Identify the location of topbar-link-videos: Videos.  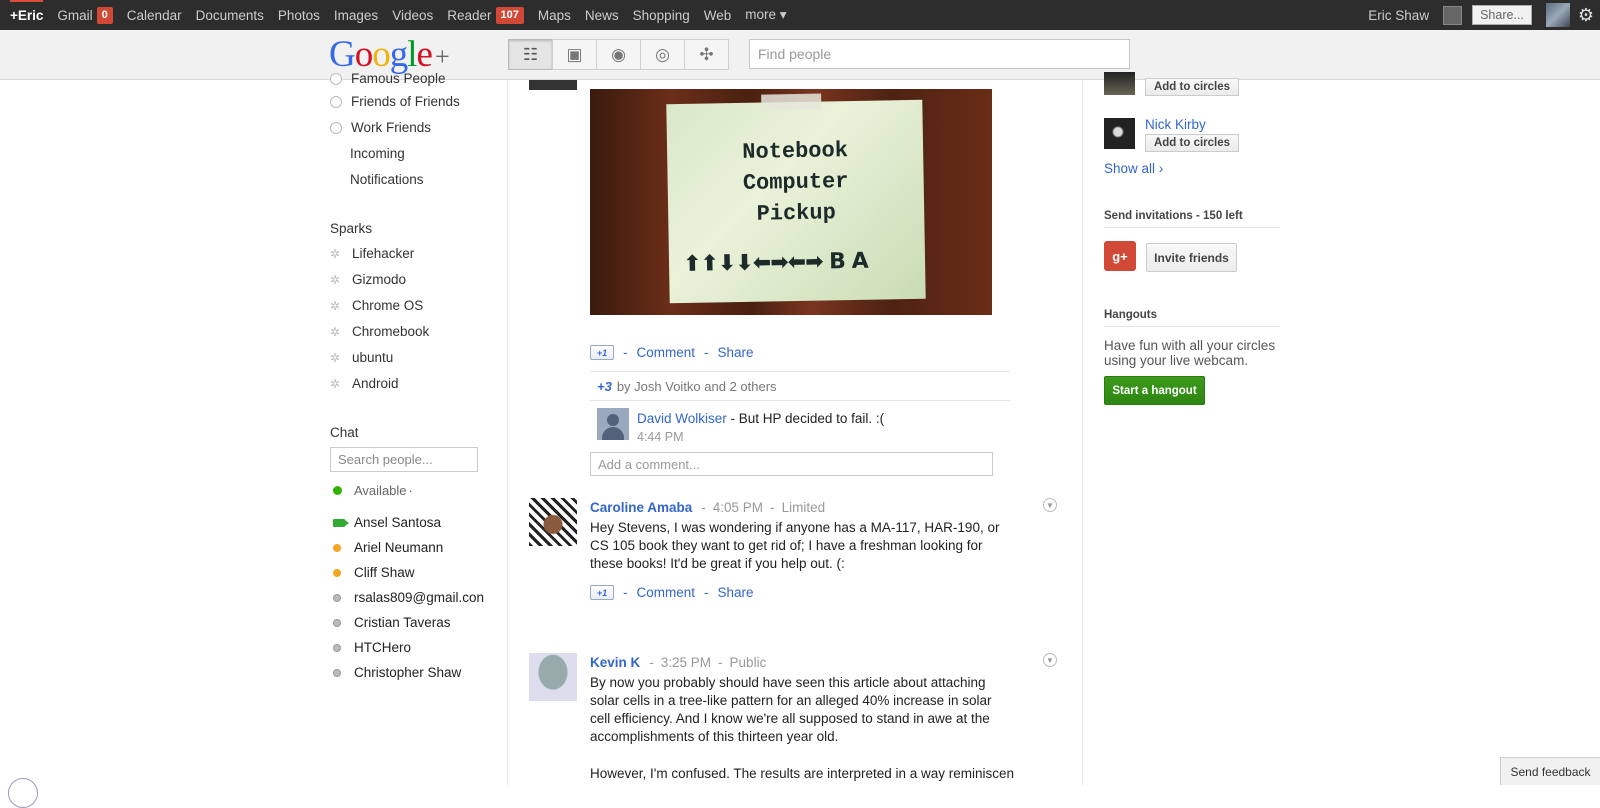
(412, 15).